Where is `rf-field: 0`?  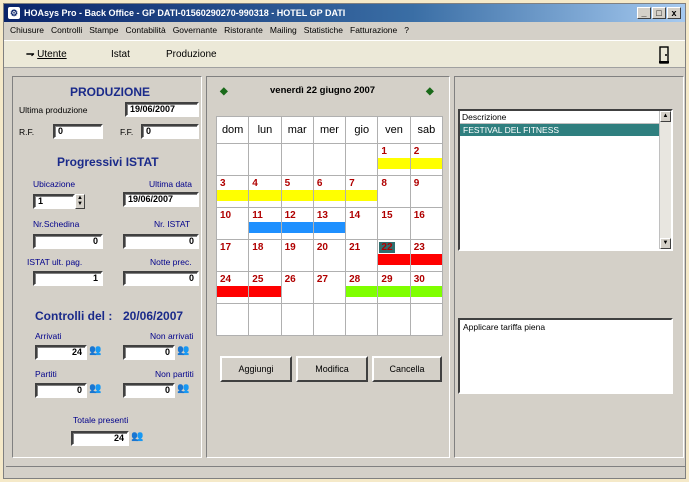
rf-field: 0 is located at coordinates (78, 131).